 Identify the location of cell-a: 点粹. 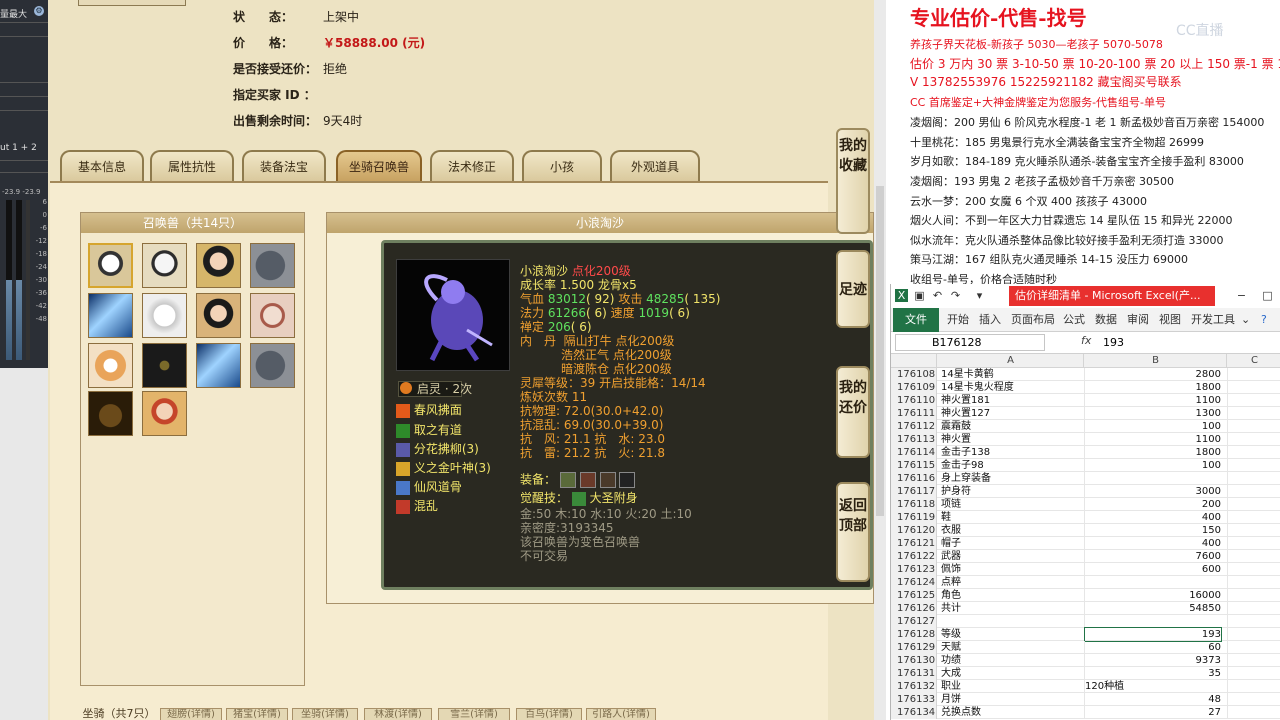
(1011, 582).